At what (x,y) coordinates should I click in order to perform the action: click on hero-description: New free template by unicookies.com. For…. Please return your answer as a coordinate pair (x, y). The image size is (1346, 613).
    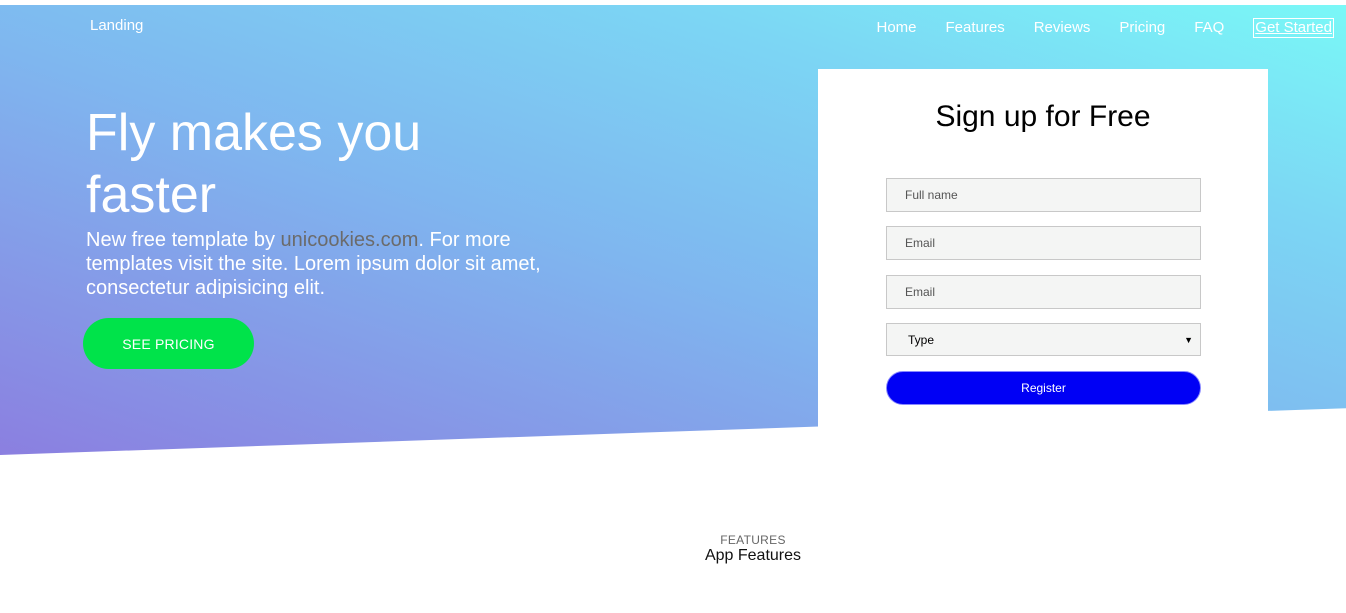
    Looking at the image, I should click on (331, 264).